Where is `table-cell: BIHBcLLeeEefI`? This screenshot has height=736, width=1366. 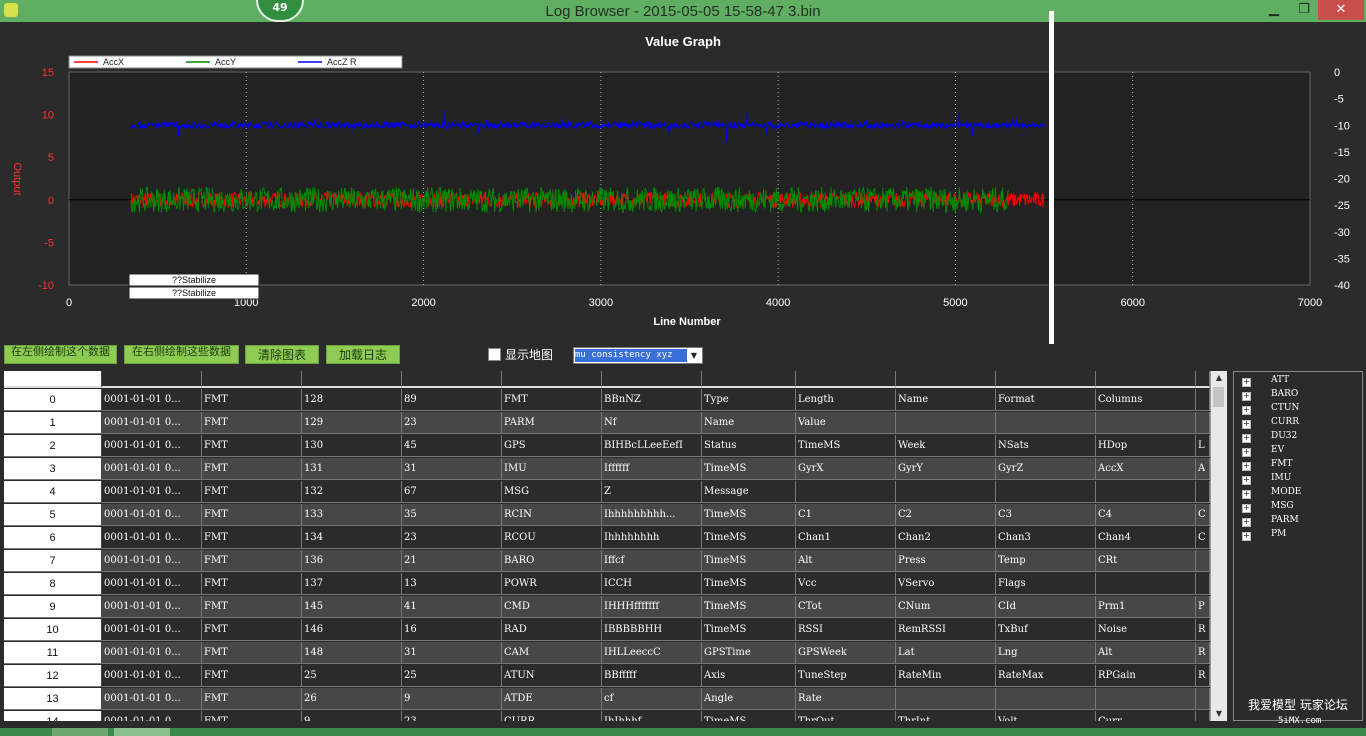 table-cell: BIHBcLLeeEefI is located at coordinates (652, 446).